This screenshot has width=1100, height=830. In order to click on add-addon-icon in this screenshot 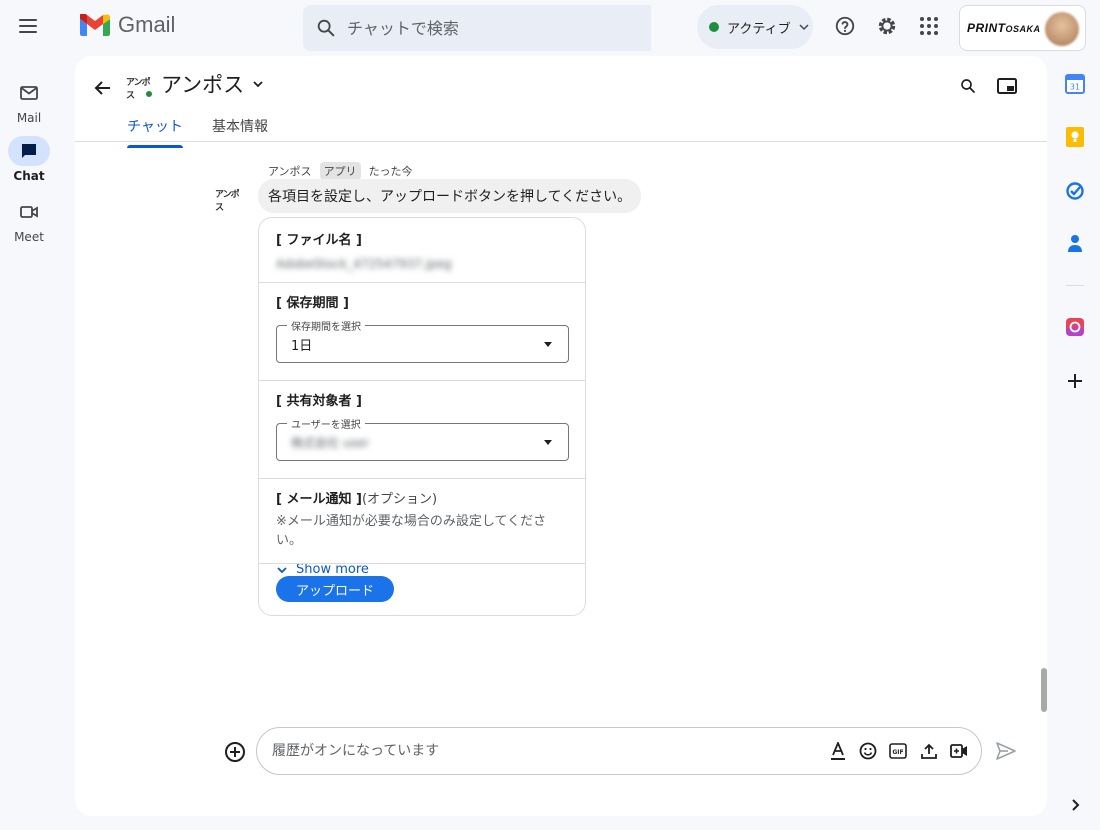, I will do `click(1075, 381)`.